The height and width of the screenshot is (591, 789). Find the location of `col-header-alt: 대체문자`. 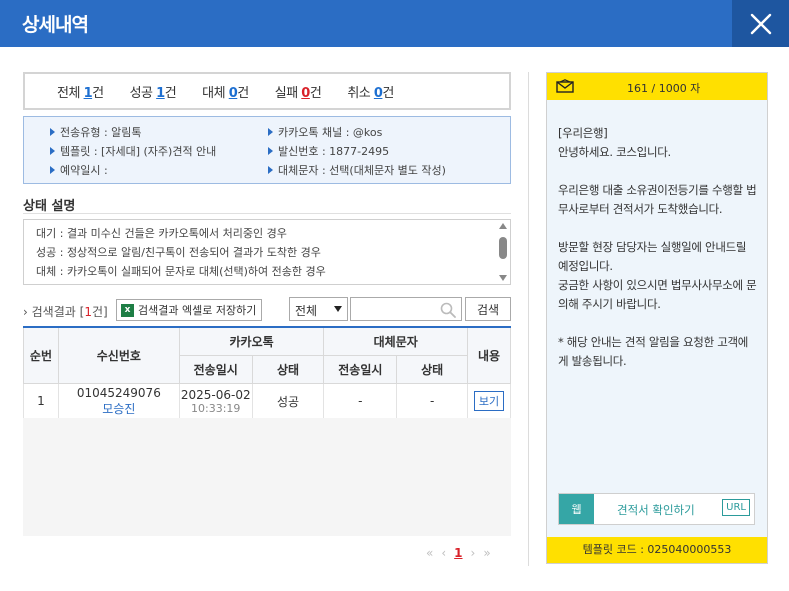

col-header-alt: 대체문자 is located at coordinates (396, 341).